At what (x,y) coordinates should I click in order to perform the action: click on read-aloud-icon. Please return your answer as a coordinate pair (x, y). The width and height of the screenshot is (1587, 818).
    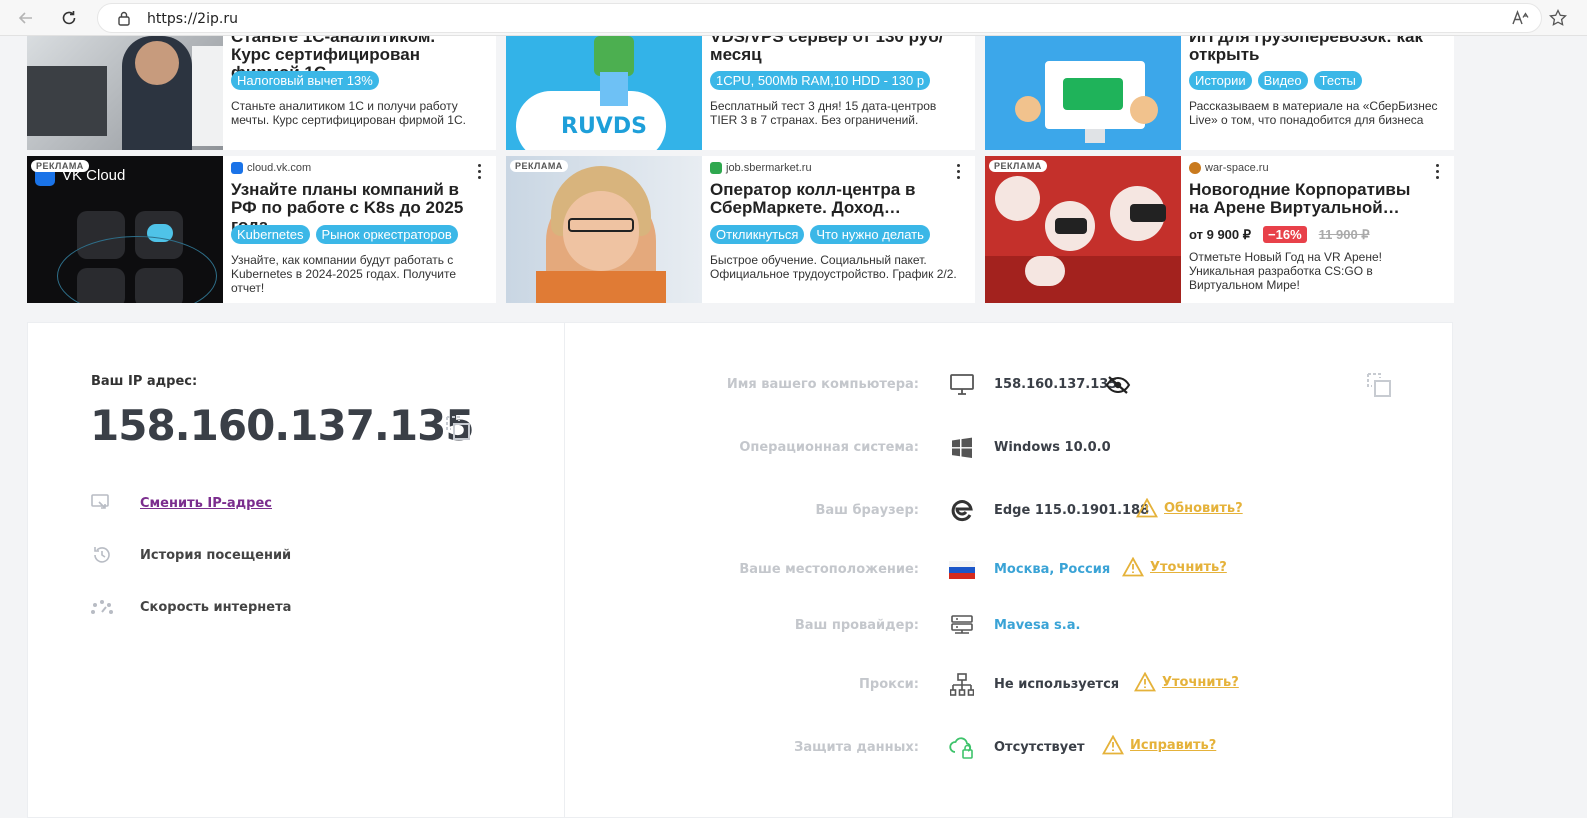
    Looking at the image, I should click on (1520, 17).